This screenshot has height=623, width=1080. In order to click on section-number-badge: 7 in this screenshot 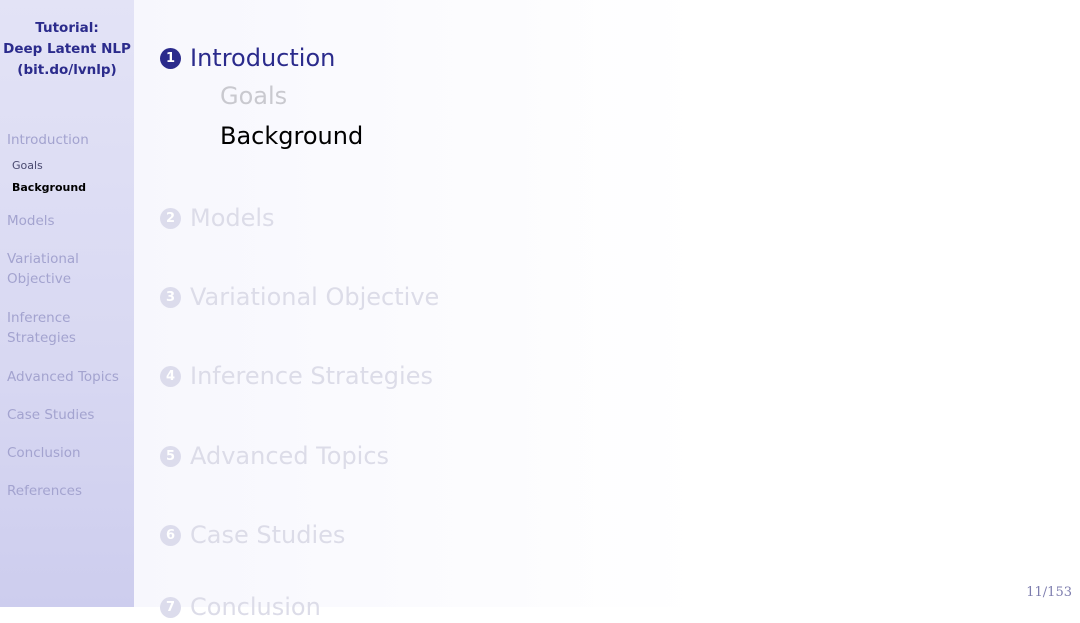, I will do `click(170, 607)`.